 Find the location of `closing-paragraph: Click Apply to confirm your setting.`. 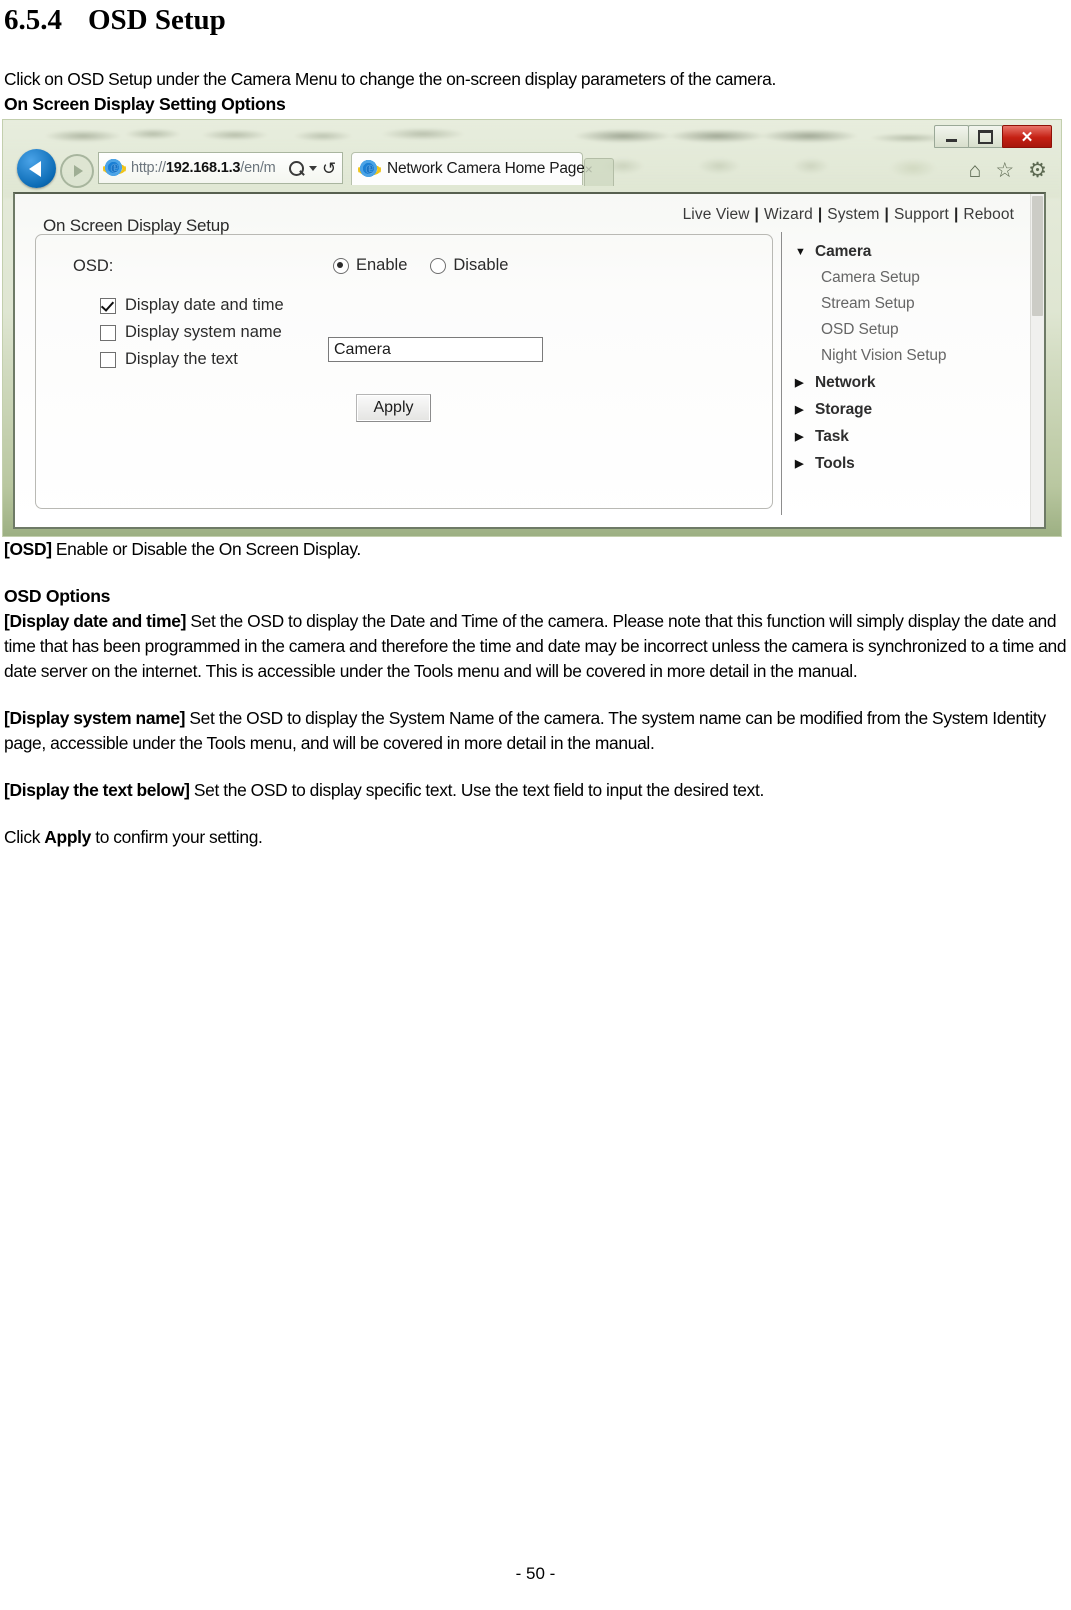

closing-paragraph: Click Apply to confirm your setting. is located at coordinates (535, 837).